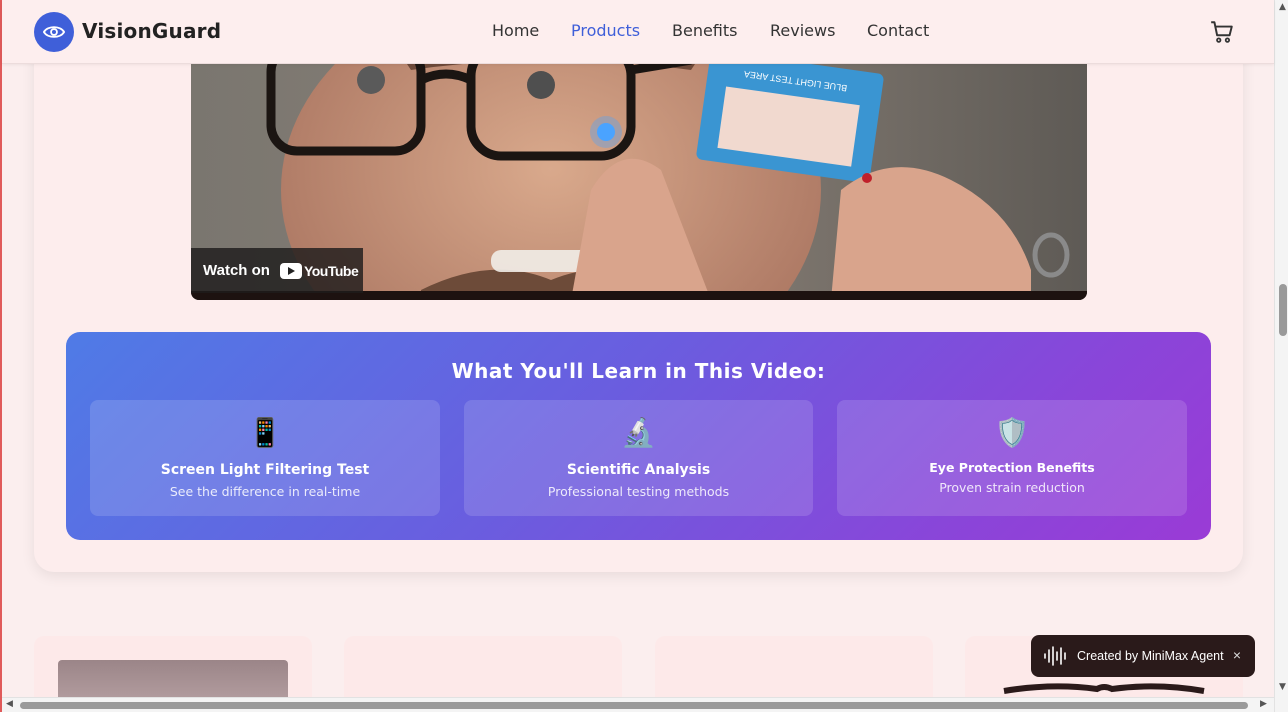 The height and width of the screenshot is (712, 1288). I want to click on shield-icon: 🛡️, so click(1012, 432).